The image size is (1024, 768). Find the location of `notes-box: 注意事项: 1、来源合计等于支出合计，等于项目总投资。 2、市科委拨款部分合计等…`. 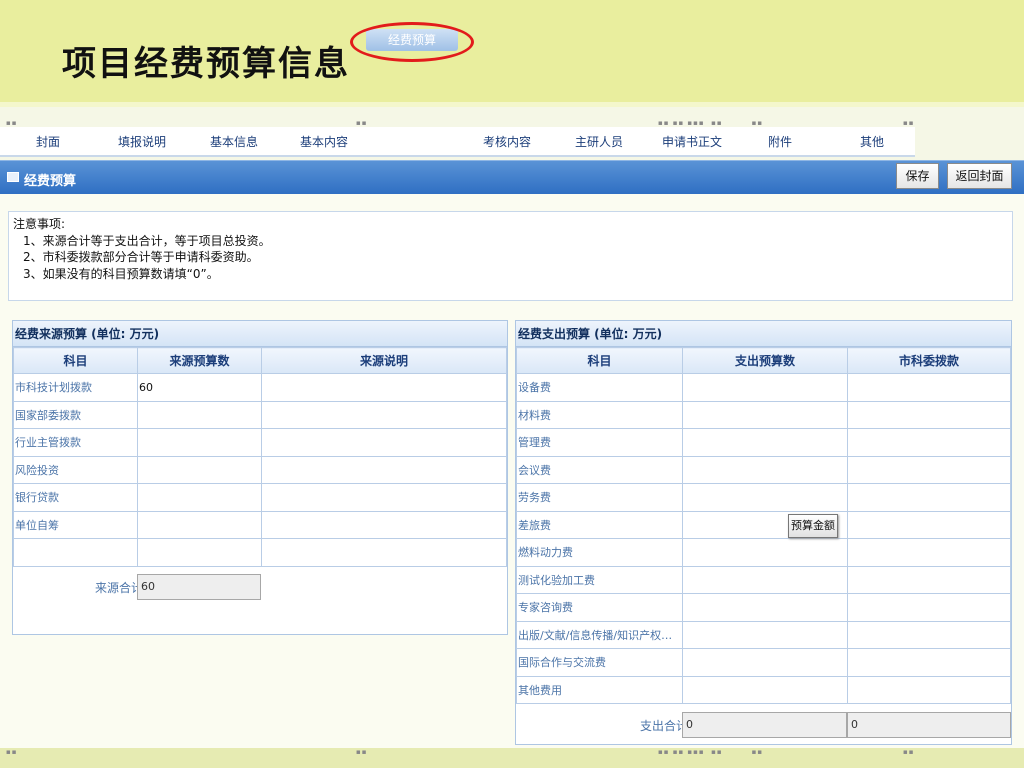

notes-box: 注意事项: 1、来源合计等于支出合计，等于项目总投资。 2、市科委拨款部分合计等… is located at coordinates (510, 256).